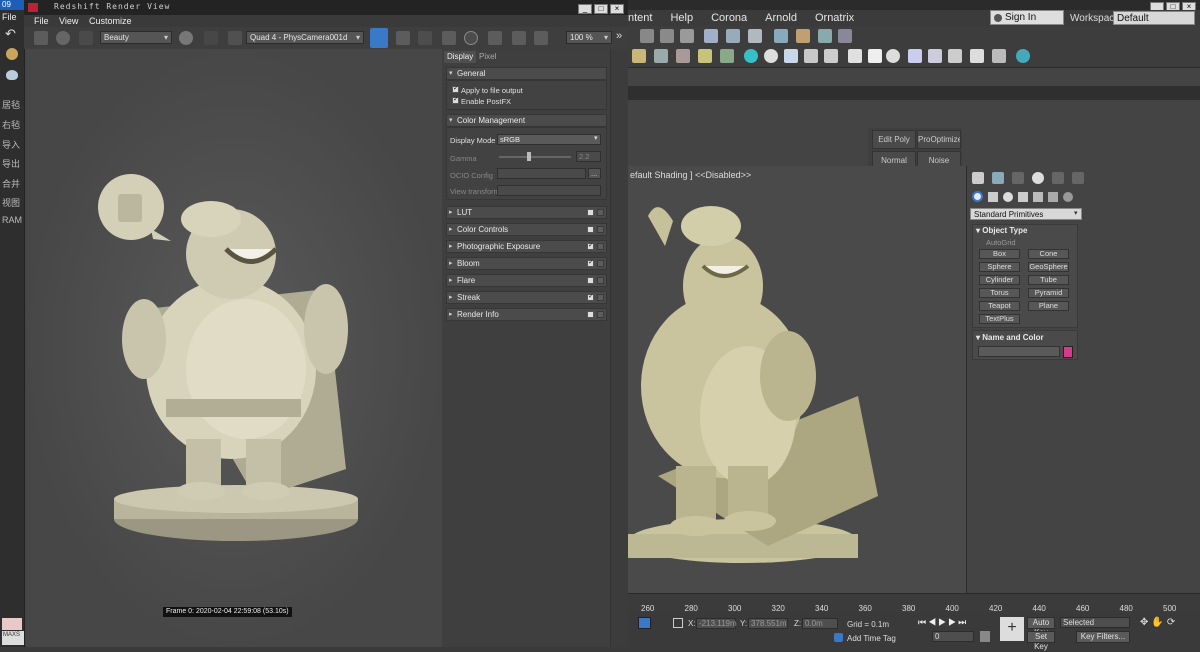 This screenshot has width=1200, height=652. I want to click on left-label-6: 视图, so click(13, 202).